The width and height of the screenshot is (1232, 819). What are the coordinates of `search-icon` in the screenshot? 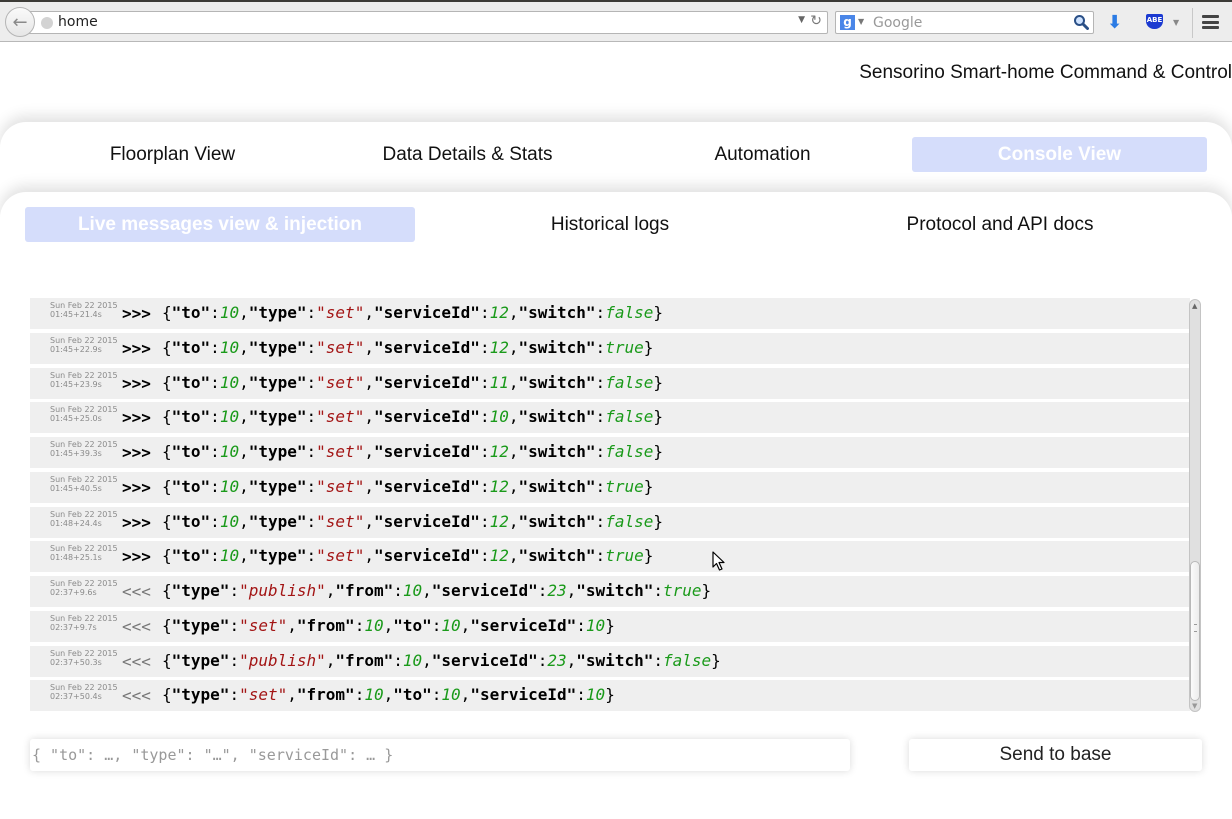 It's located at (1081, 22).